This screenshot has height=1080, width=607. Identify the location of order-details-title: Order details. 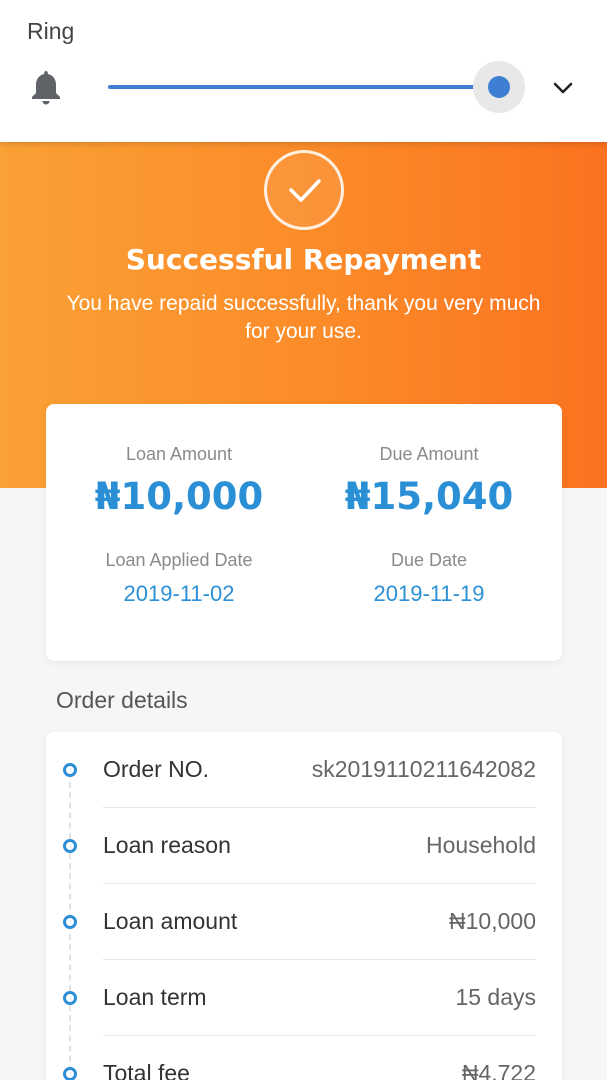
(122, 700).